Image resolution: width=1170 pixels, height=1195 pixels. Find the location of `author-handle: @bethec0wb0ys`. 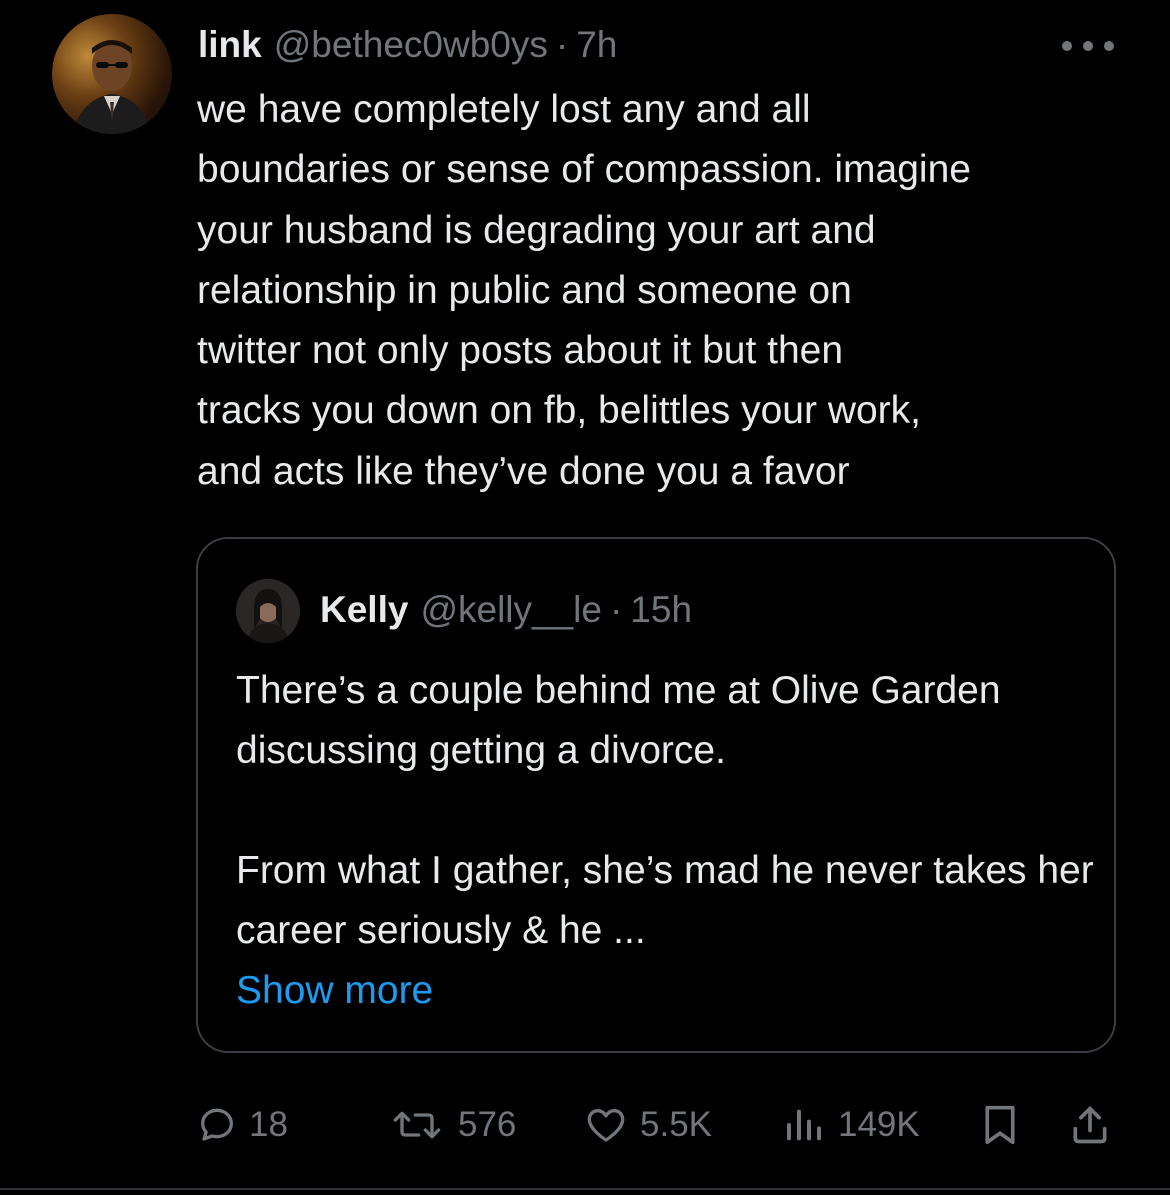

author-handle: @bethec0wb0ys is located at coordinates (411, 45).